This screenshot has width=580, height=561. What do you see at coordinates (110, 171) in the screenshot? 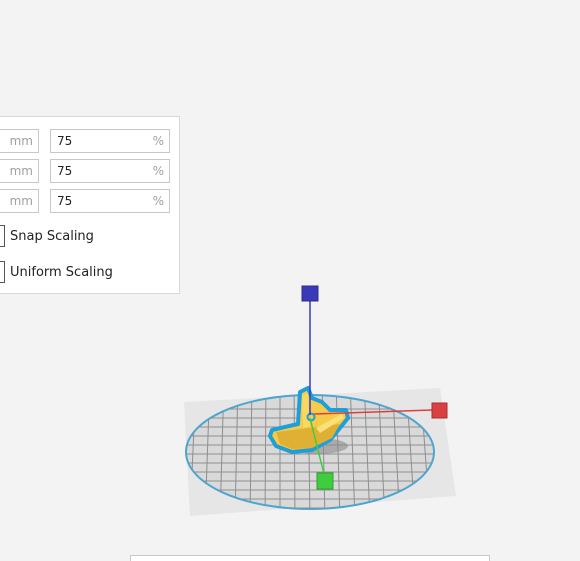
I see `y-scale-percent-input: 75 %` at bounding box center [110, 171].